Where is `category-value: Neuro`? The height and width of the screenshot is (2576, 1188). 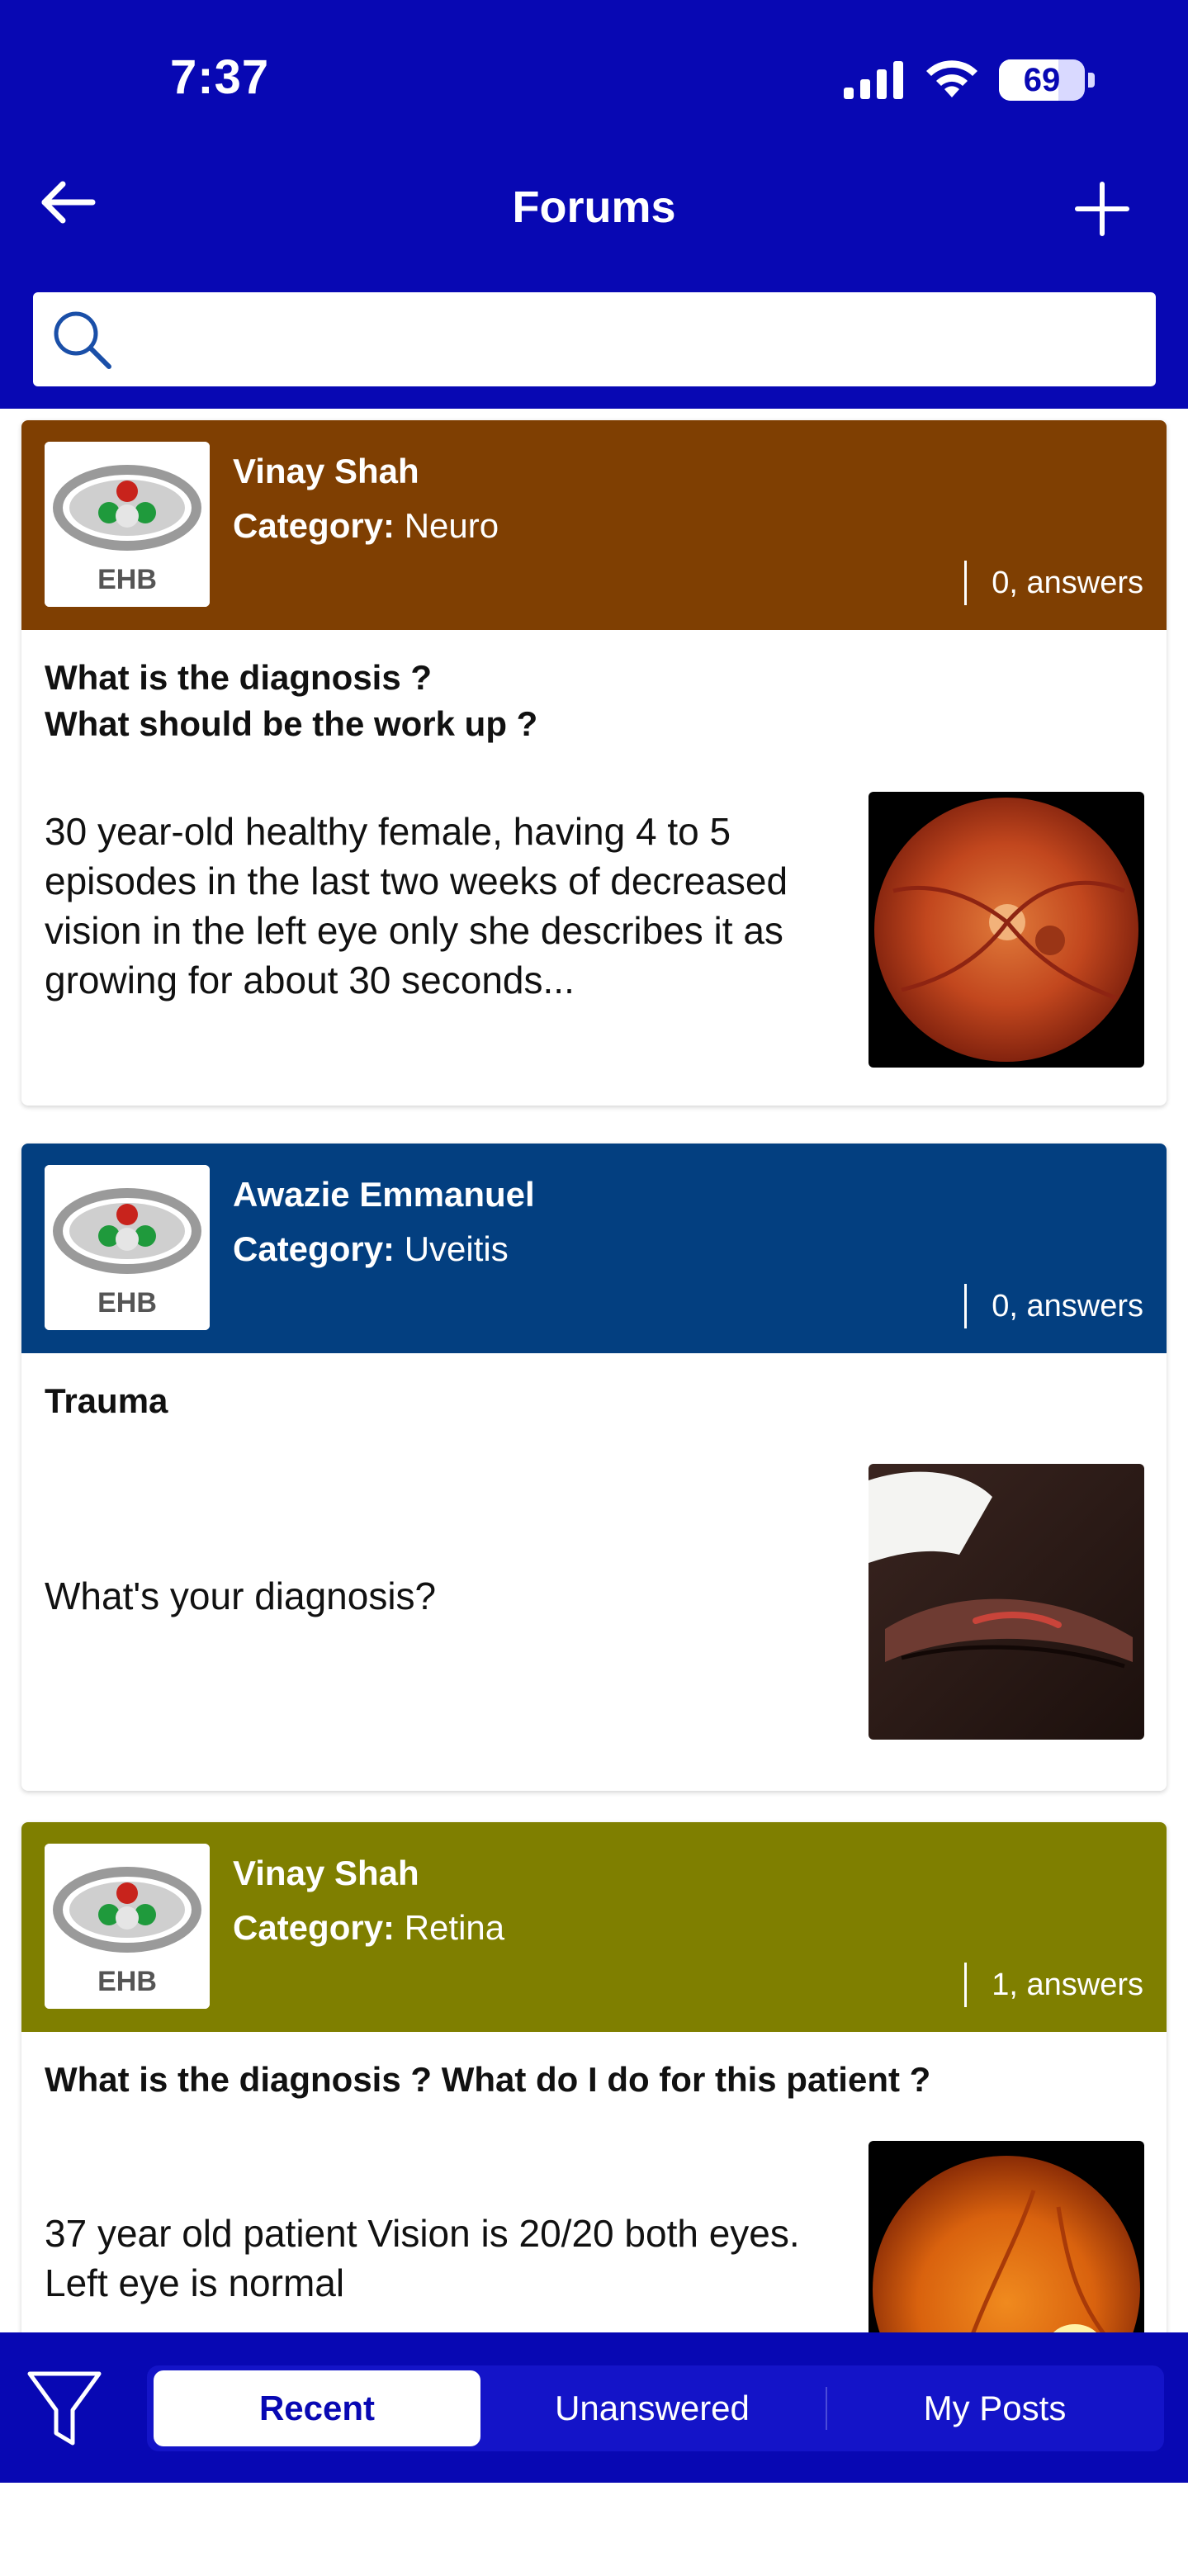 category-value: Neuro is located at coordinates (452, 525).